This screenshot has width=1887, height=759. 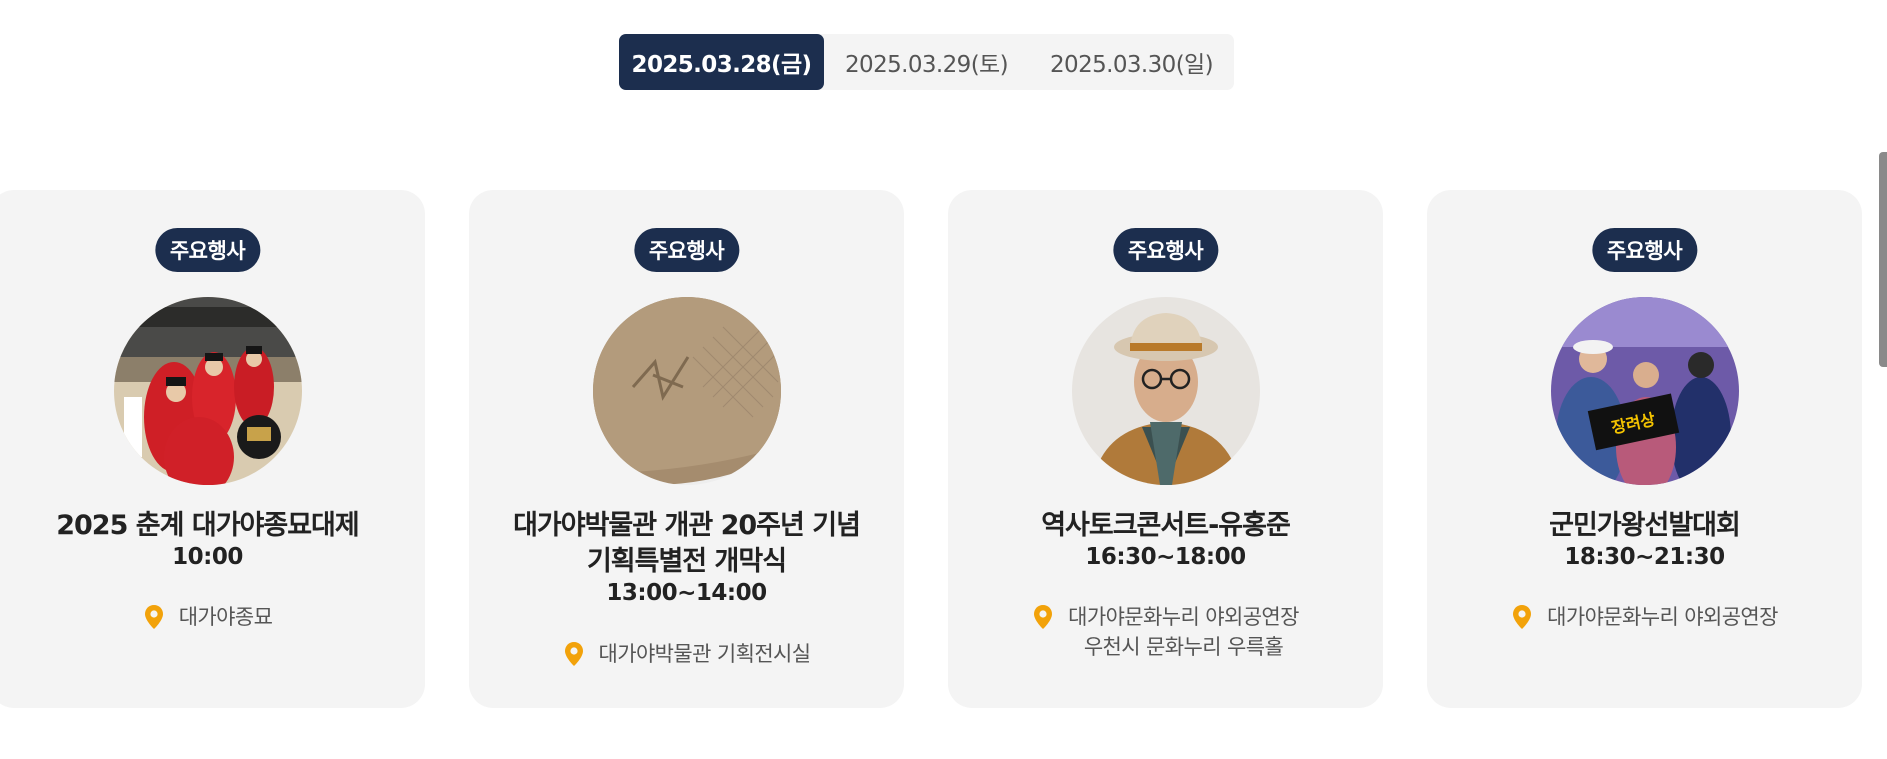 What do you see at coordinates (207, 391) in the screenshot?
I see `ritual-procession-photo` at bounding box center [207, 391].